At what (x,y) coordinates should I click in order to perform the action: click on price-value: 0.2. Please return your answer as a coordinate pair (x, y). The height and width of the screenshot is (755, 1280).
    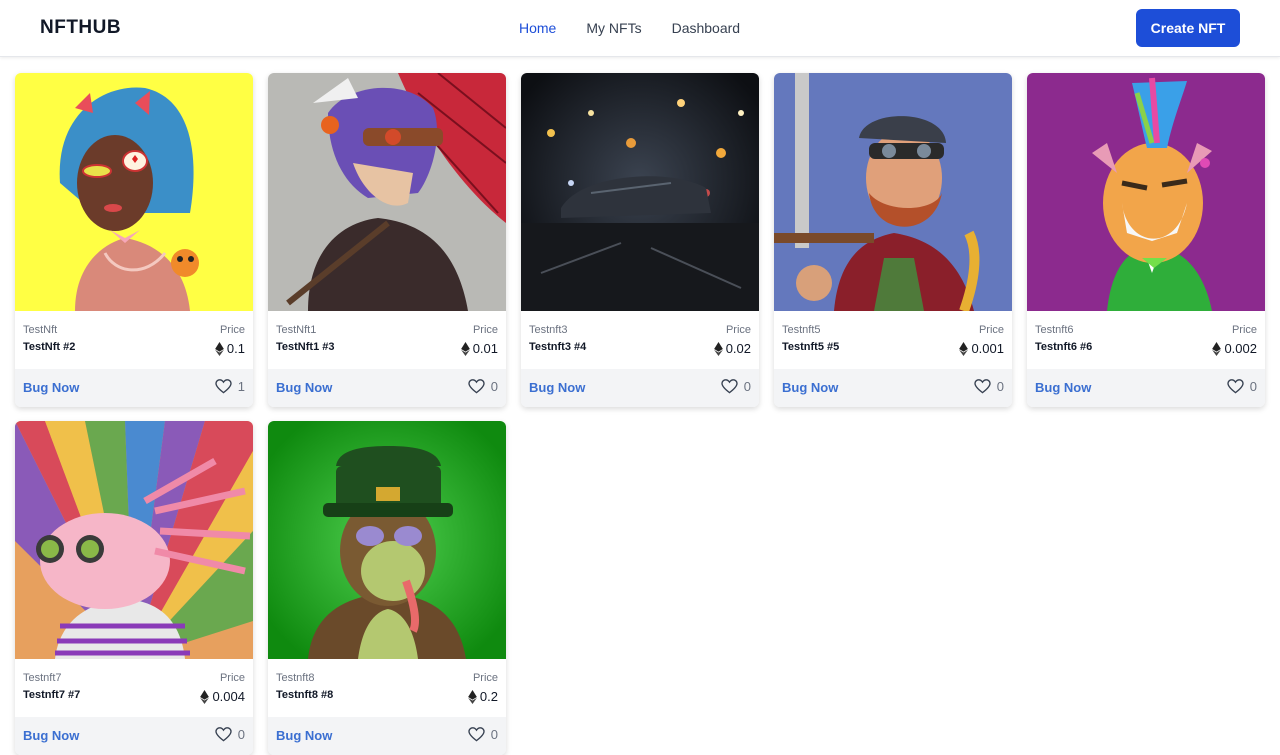
    Looking at the image, I should click on (483, 696).